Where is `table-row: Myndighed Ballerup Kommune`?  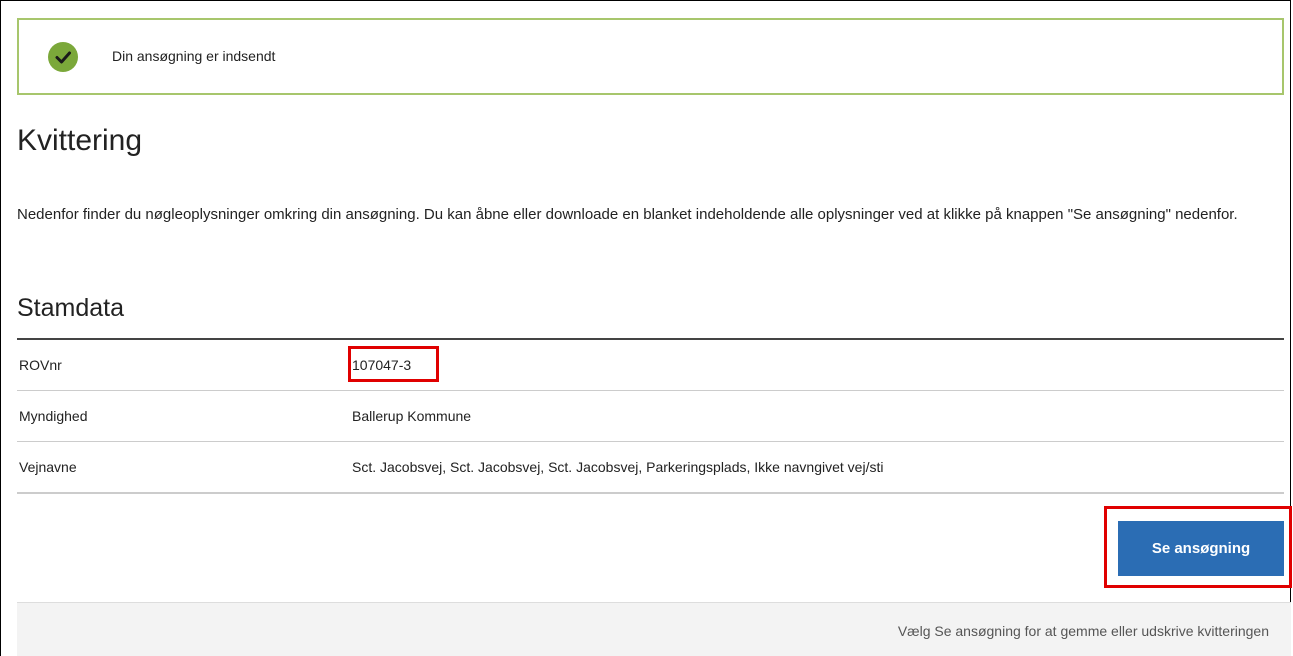 table-row: Myndighed Ballerup Kommune is located at coordinates (650, 416).